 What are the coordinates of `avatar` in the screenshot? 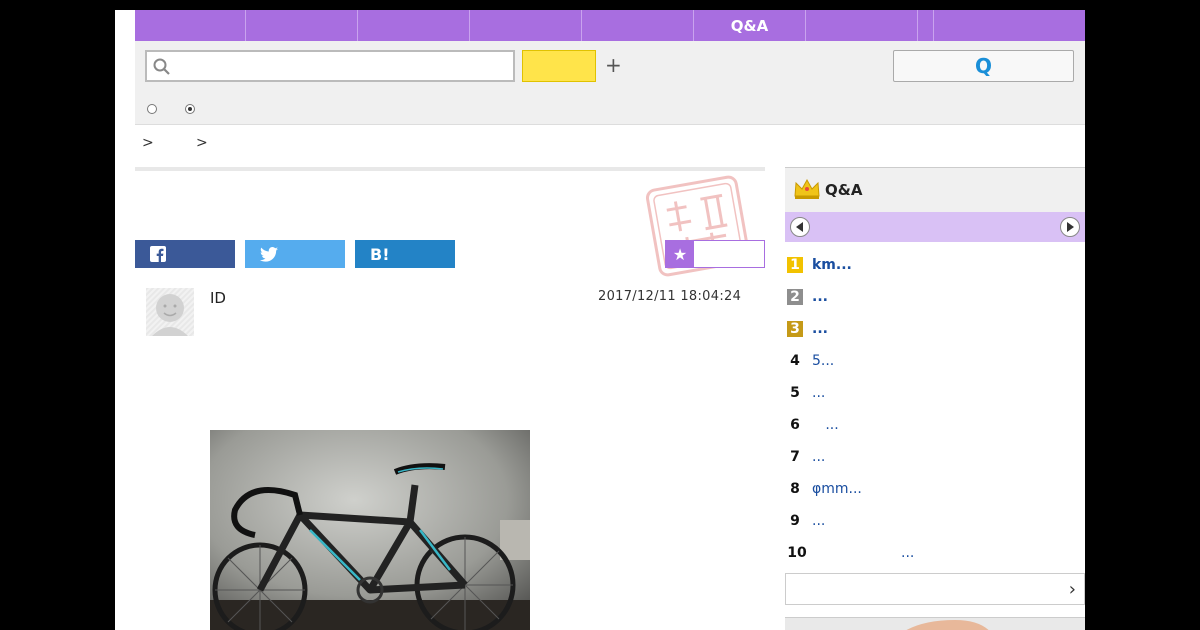 It's located at (170, 312).